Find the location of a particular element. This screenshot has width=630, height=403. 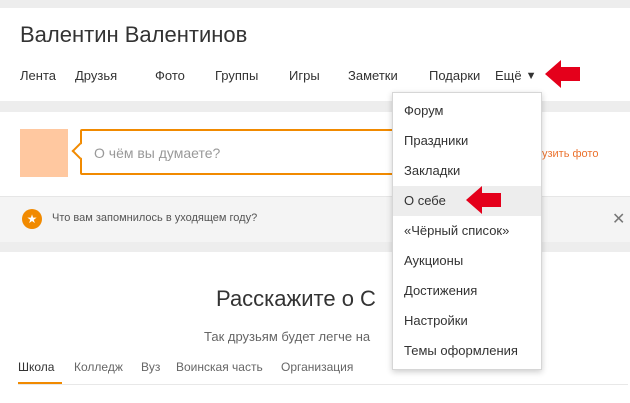

tab-organization: Организация is located at coordinates (317, 367).